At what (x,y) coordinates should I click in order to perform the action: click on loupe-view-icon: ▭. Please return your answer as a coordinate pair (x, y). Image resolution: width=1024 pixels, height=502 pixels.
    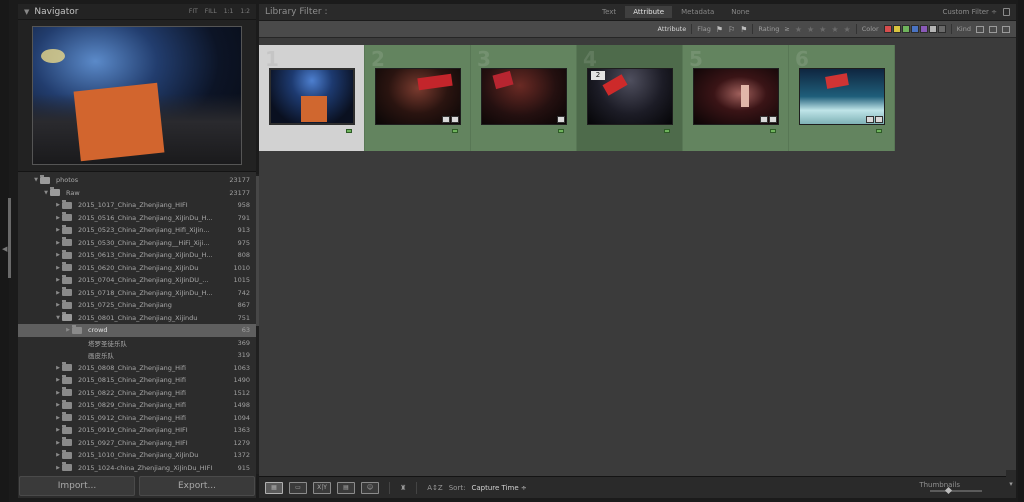
    Looking at the image, I should click on (298, 487).